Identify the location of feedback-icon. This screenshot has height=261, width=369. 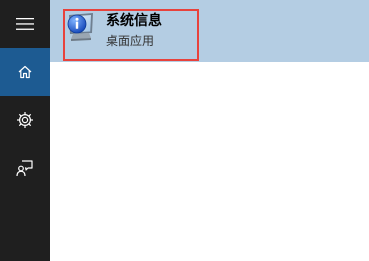
(24, 168).